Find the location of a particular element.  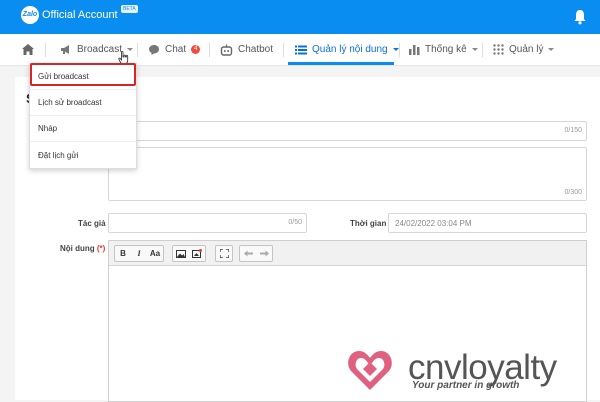

nav-manage: Quản lý is located at coordinates (524, 49).